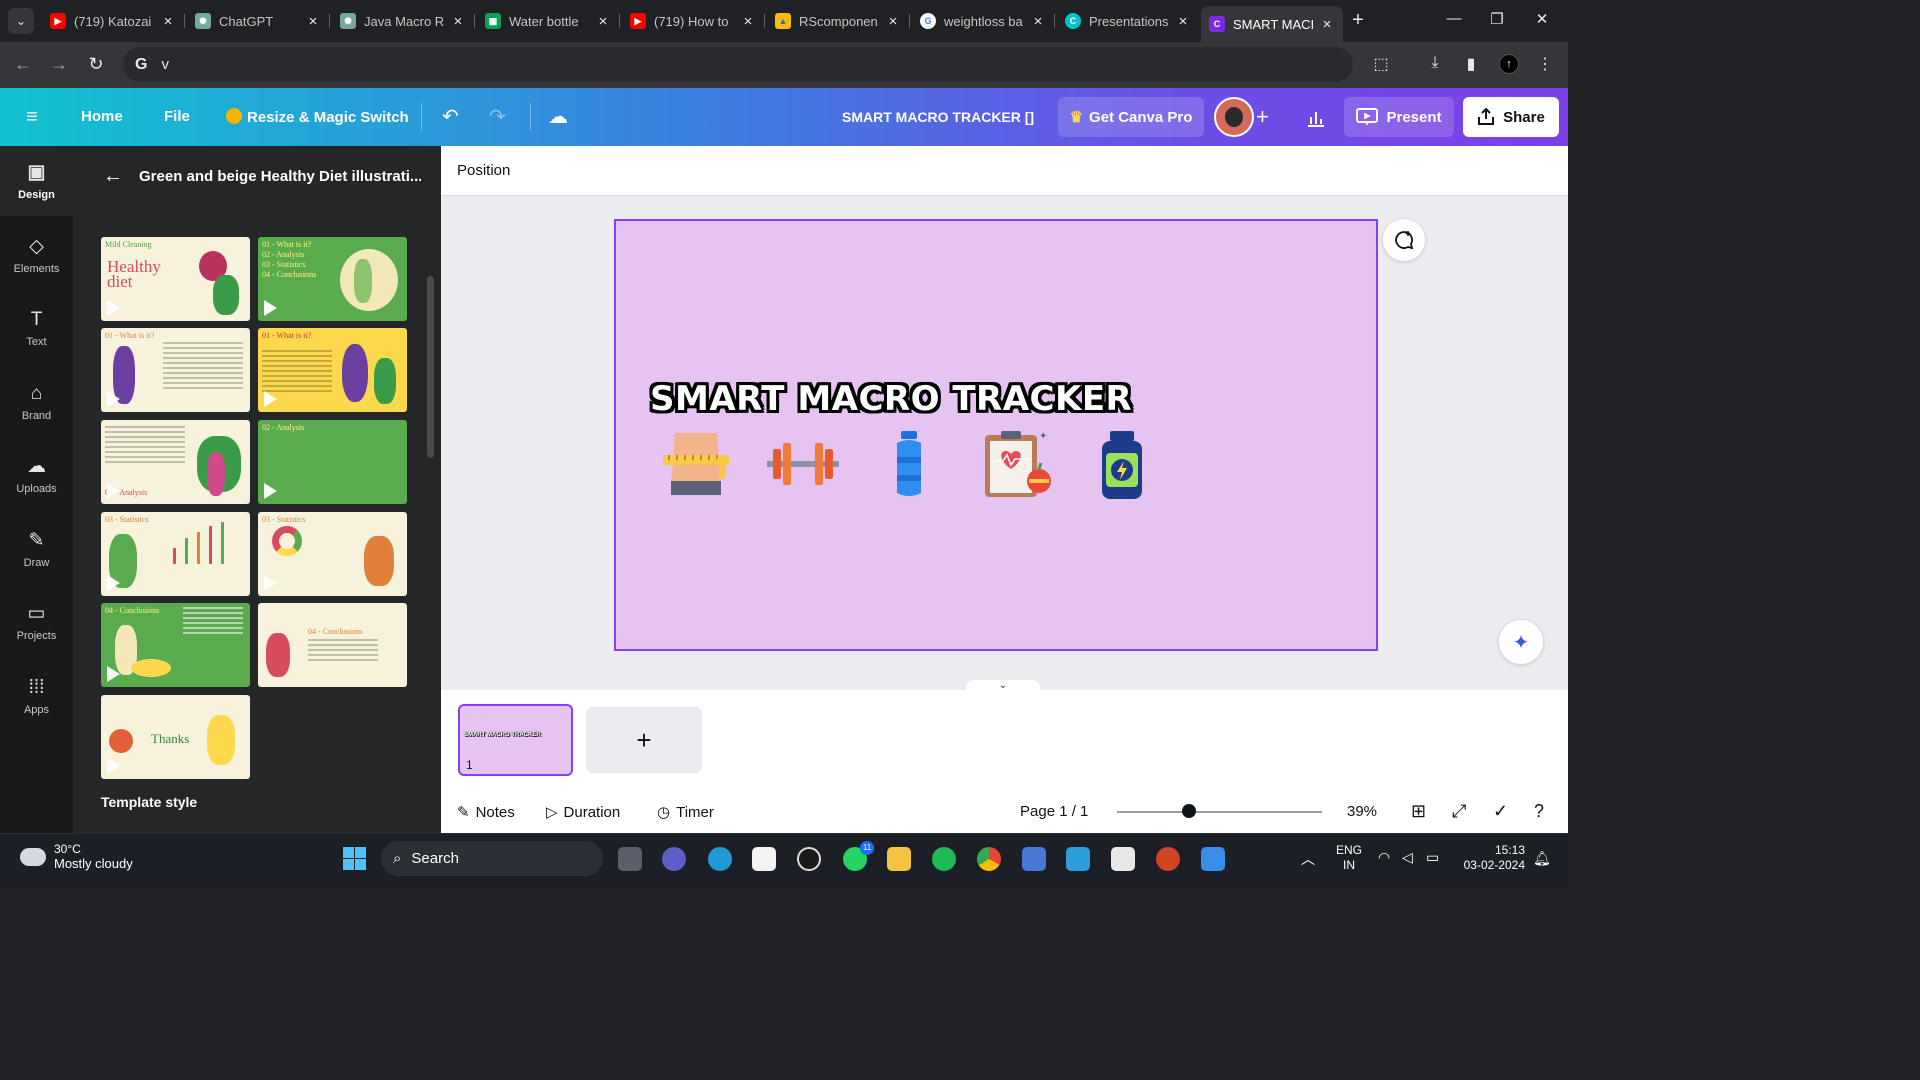 Image resolution: width=1920 pixels, height=1080 pixels. I want to click on cloud-saved-icon: ☁, so click(558, 116).